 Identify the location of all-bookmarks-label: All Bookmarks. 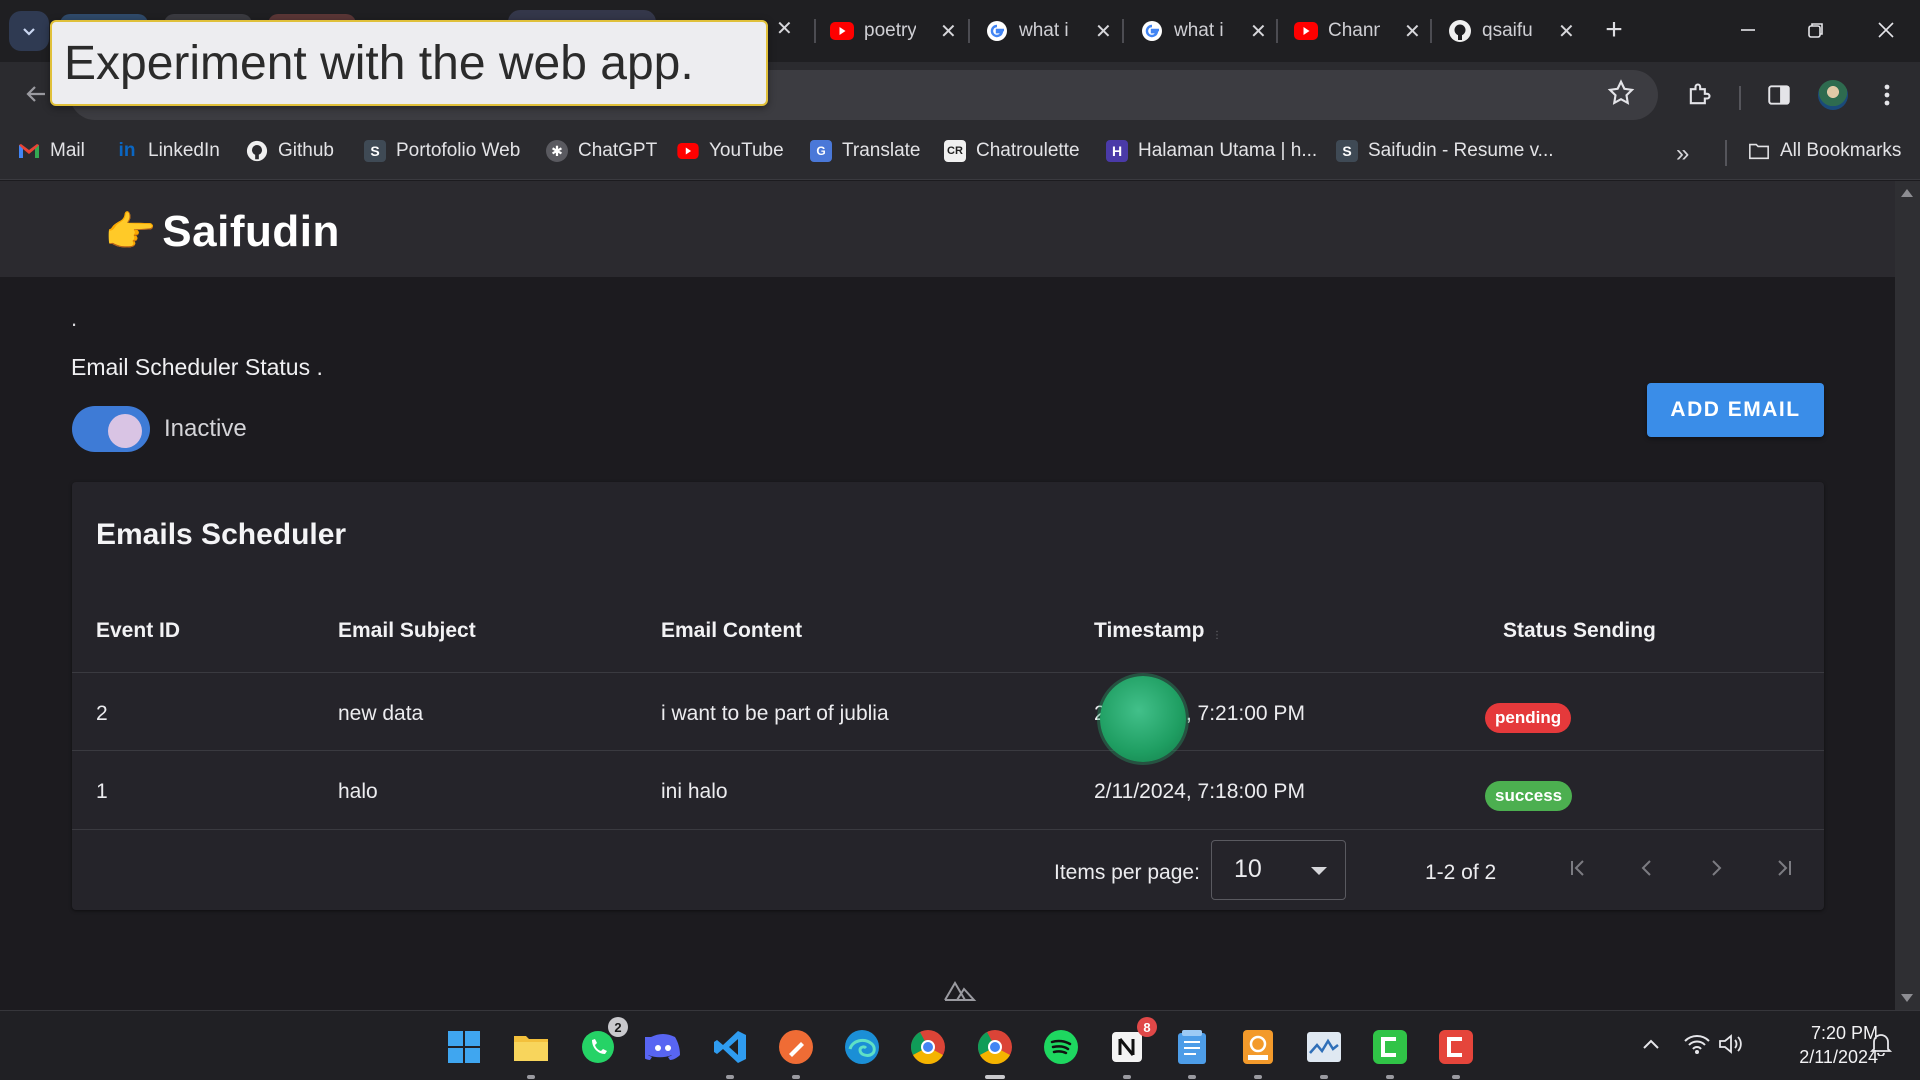
(1841, 150).